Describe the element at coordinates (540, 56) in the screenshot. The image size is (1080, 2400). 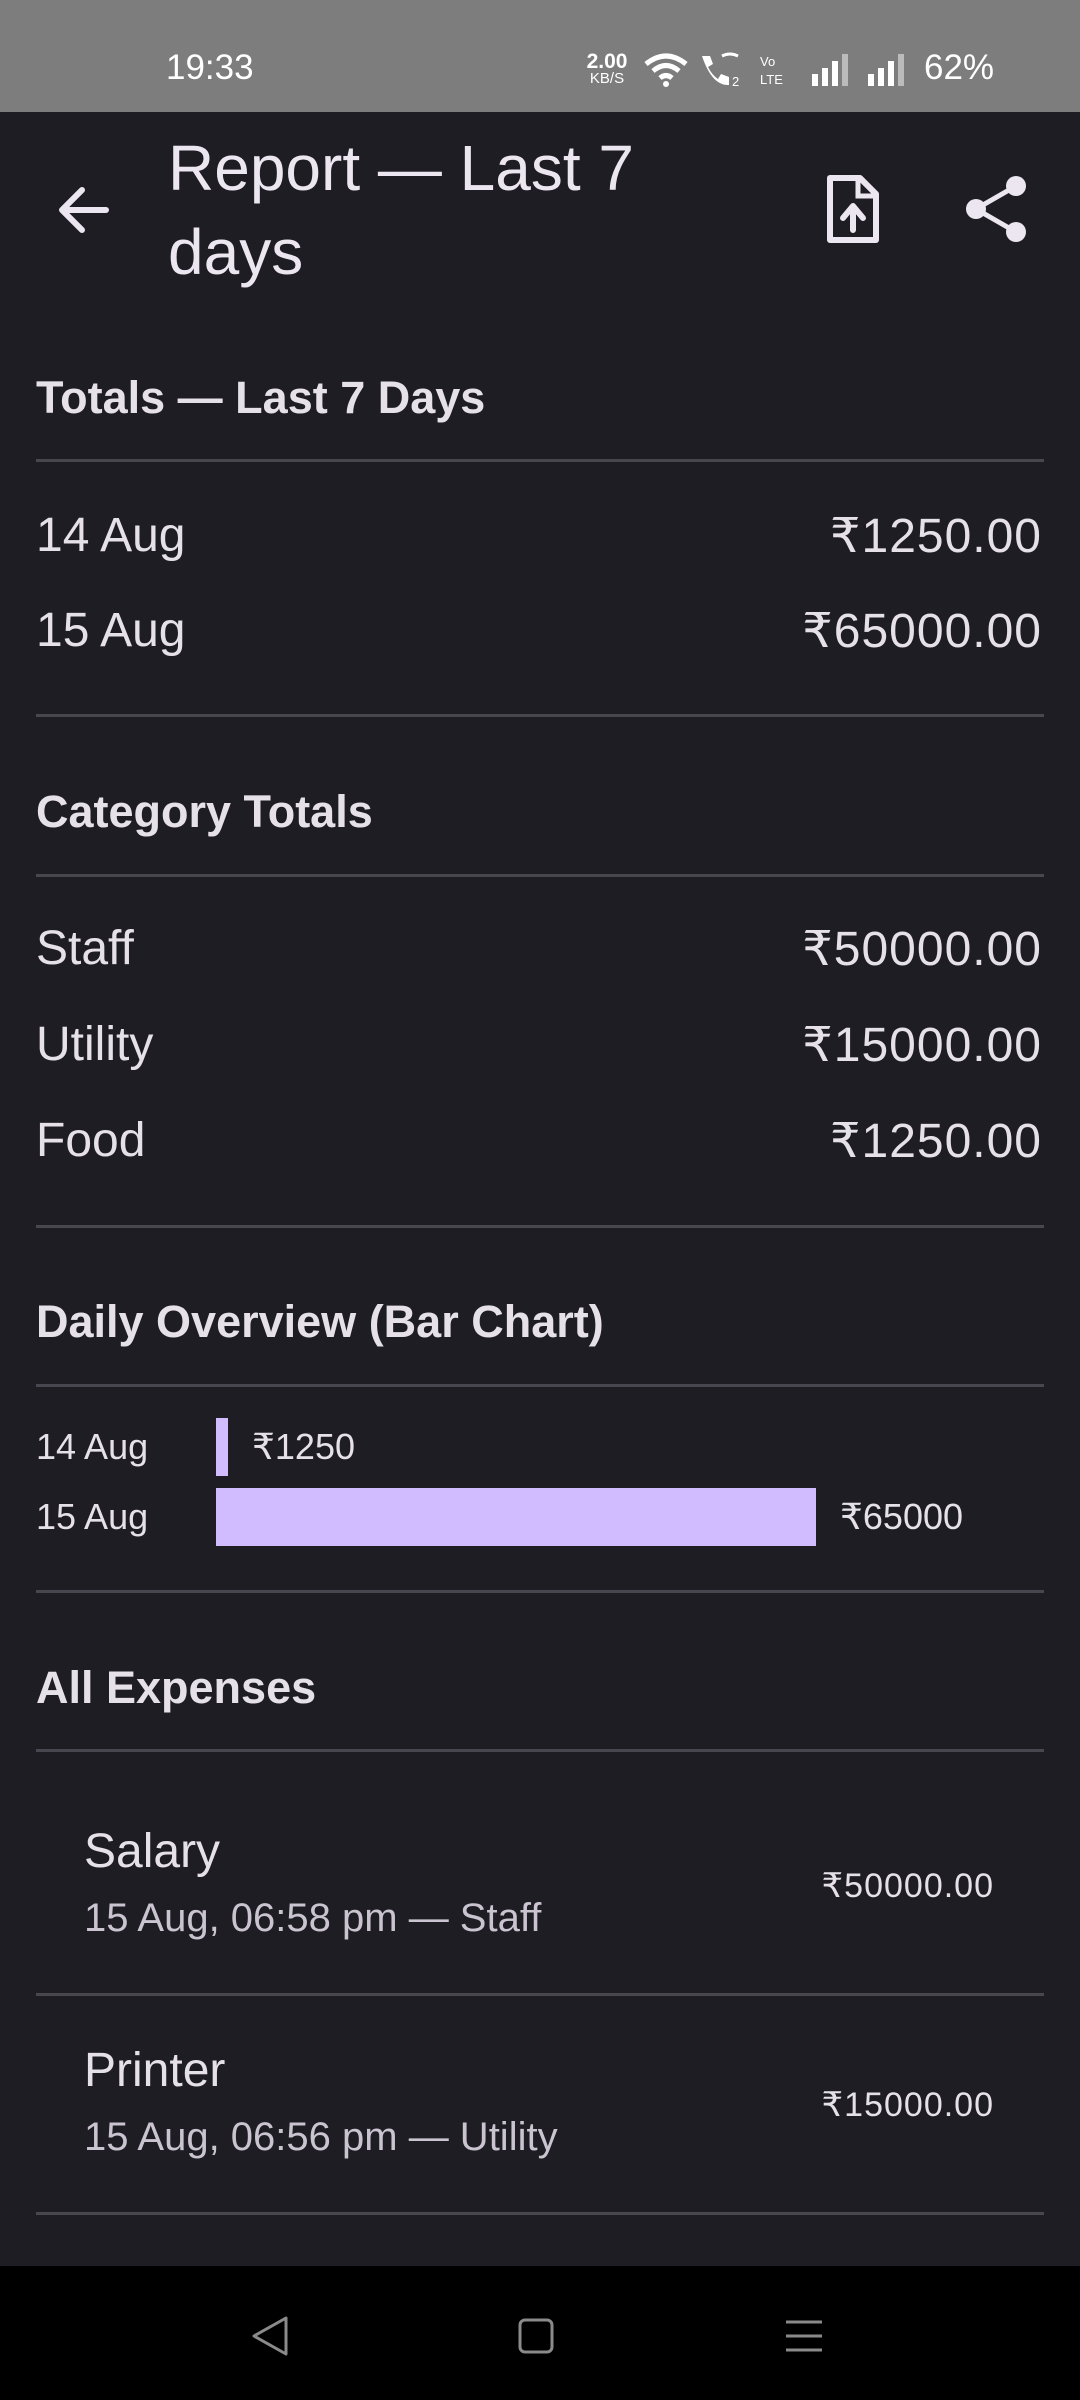
I see `status-bar: 19:33 2.00 KB/S 2 Vo LTE 62%` at that location.